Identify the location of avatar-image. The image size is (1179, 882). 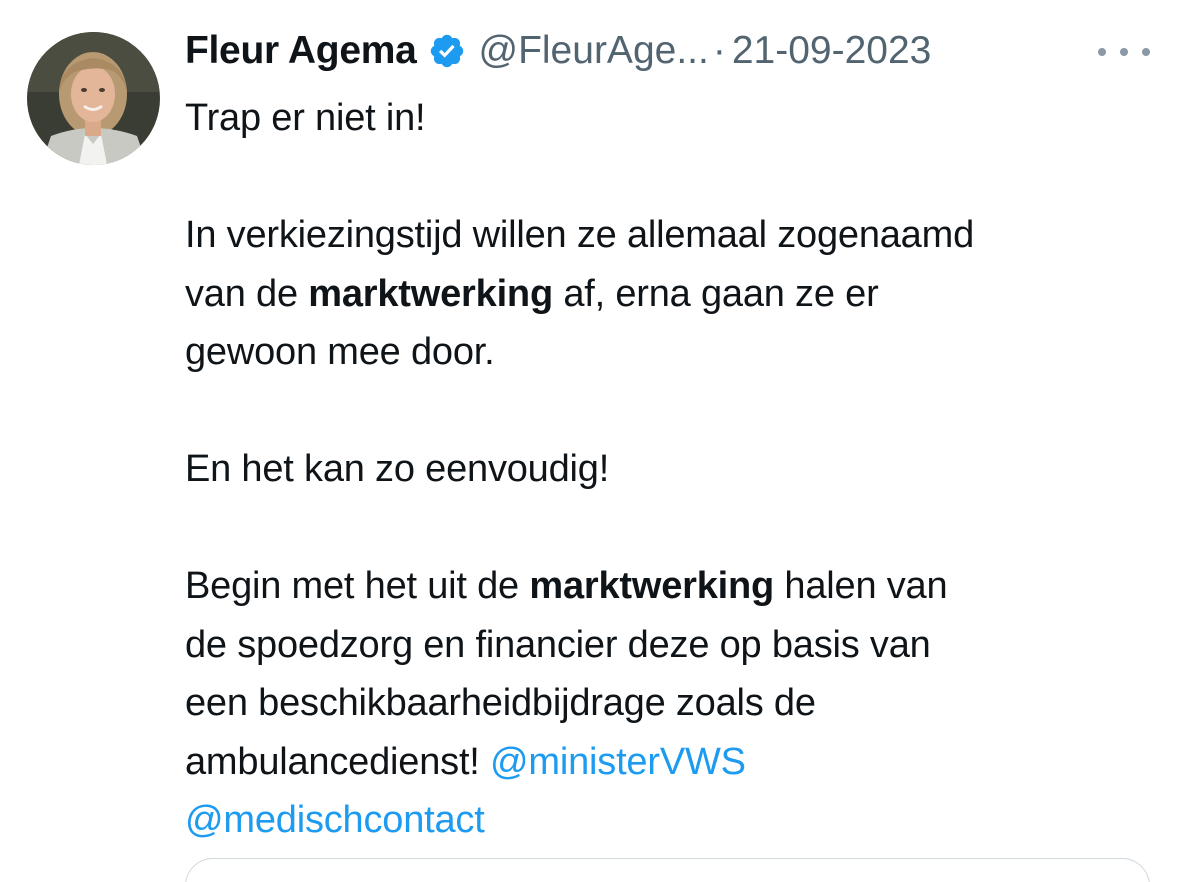
(93, 98).